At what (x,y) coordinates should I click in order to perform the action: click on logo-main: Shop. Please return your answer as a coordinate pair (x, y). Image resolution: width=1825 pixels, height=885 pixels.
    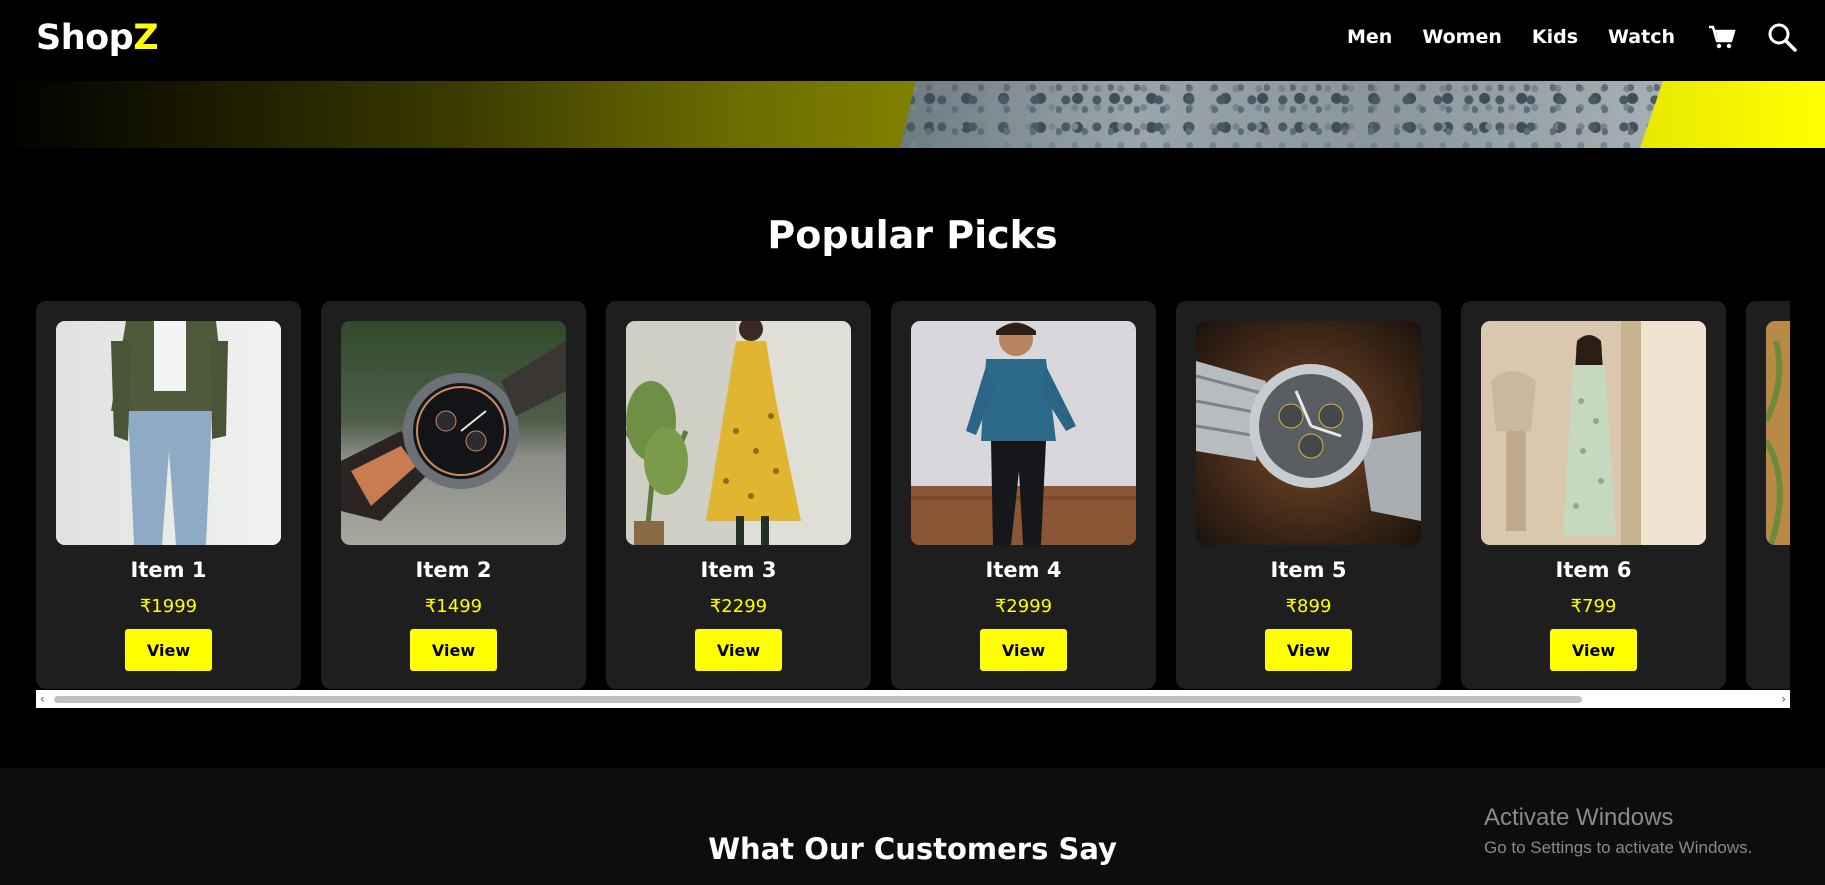
    Looking at the image, I should click on (85, 38).